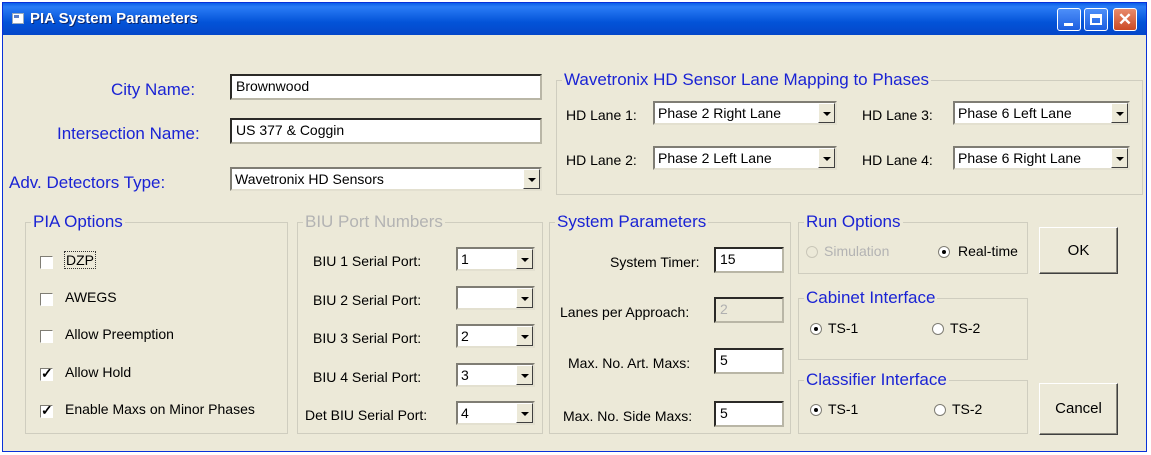 This screenshot has width=1151, height=455. I want to click on det-biu-select: 4, so click(495, 413).